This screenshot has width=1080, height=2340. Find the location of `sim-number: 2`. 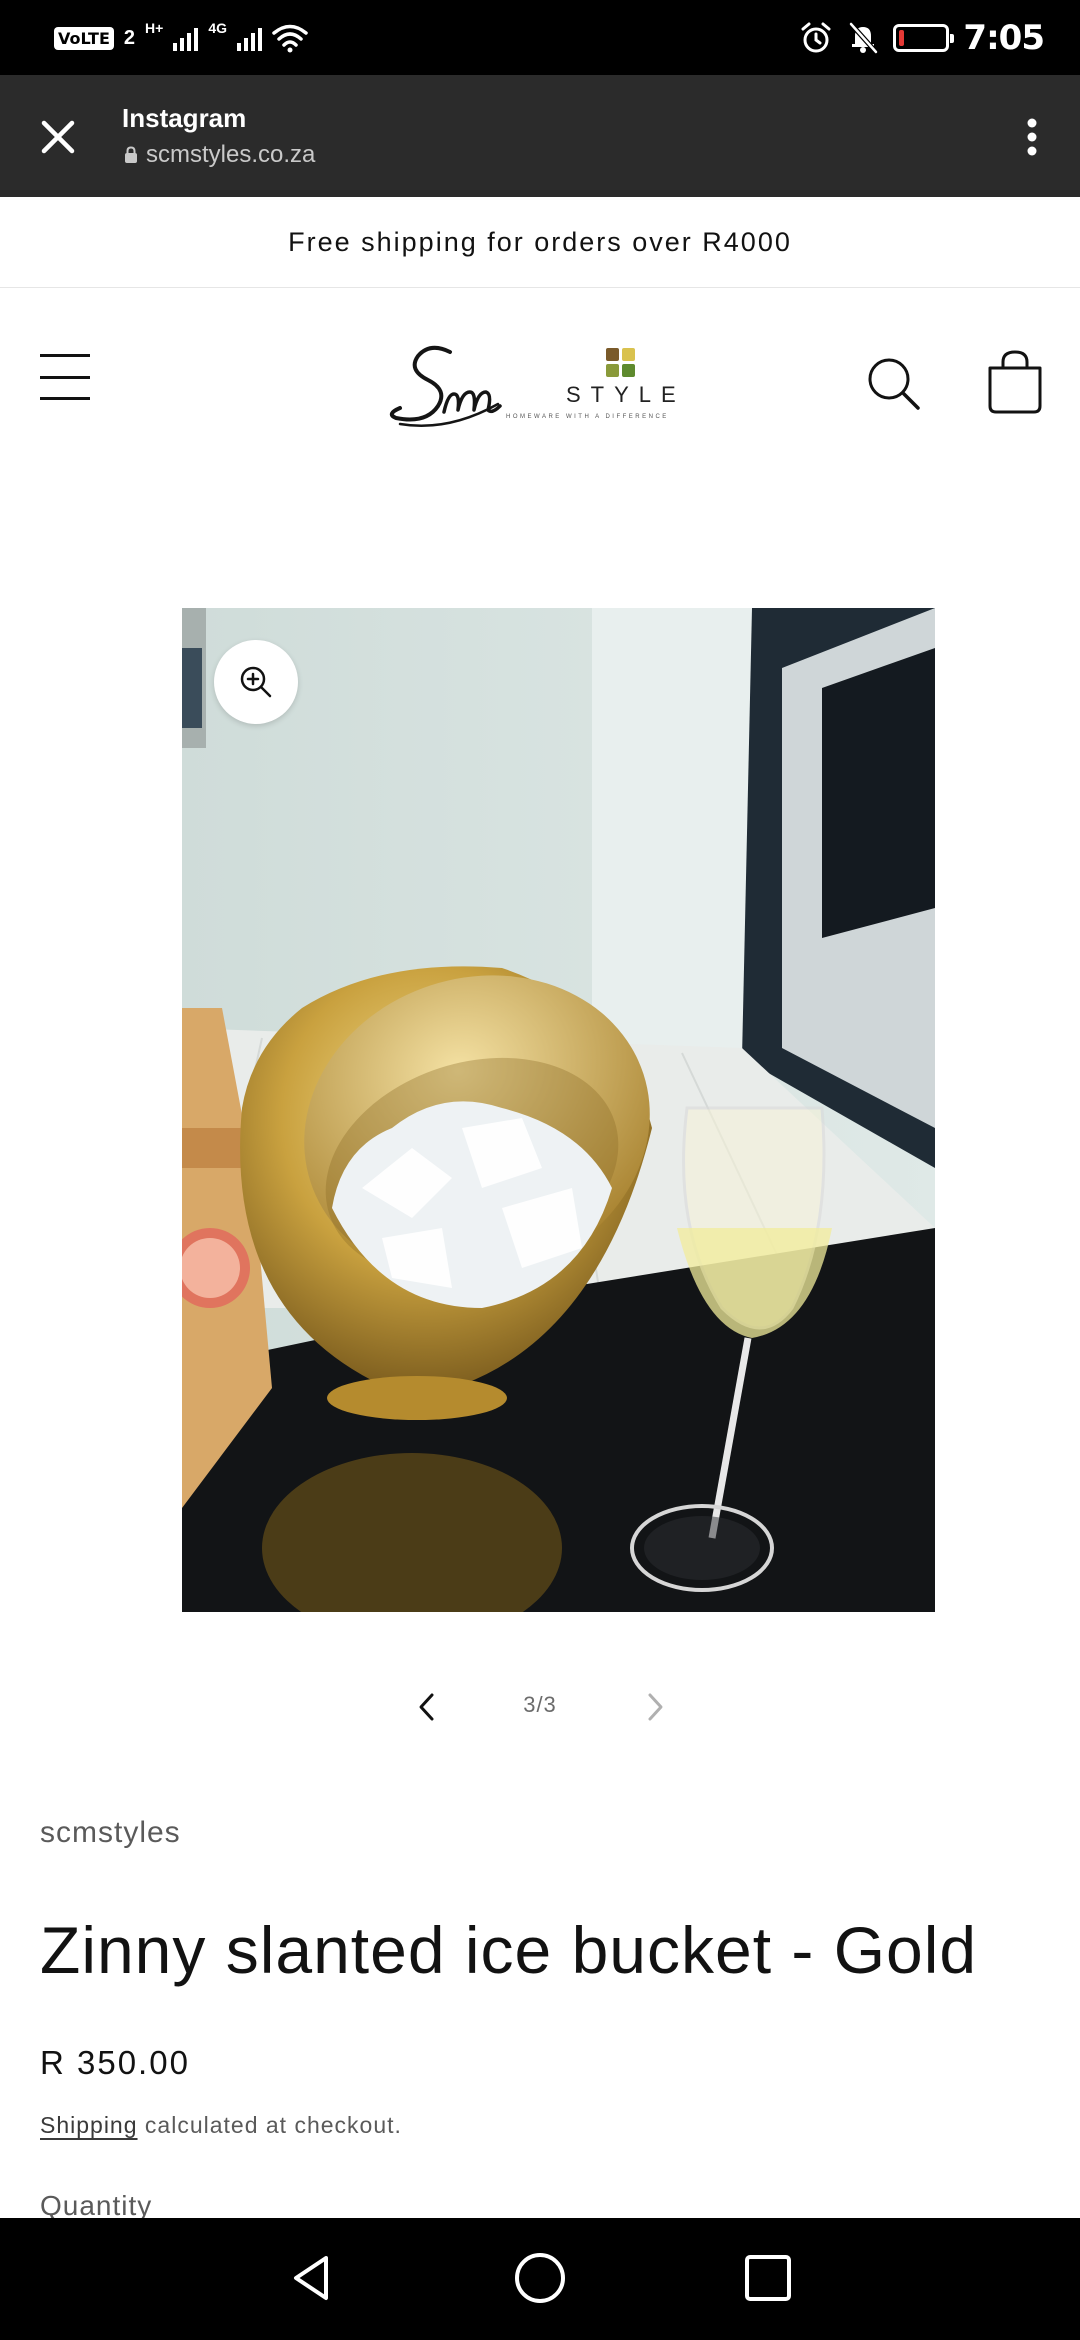

sim-number: 2 is located at coordinates (129, 37).